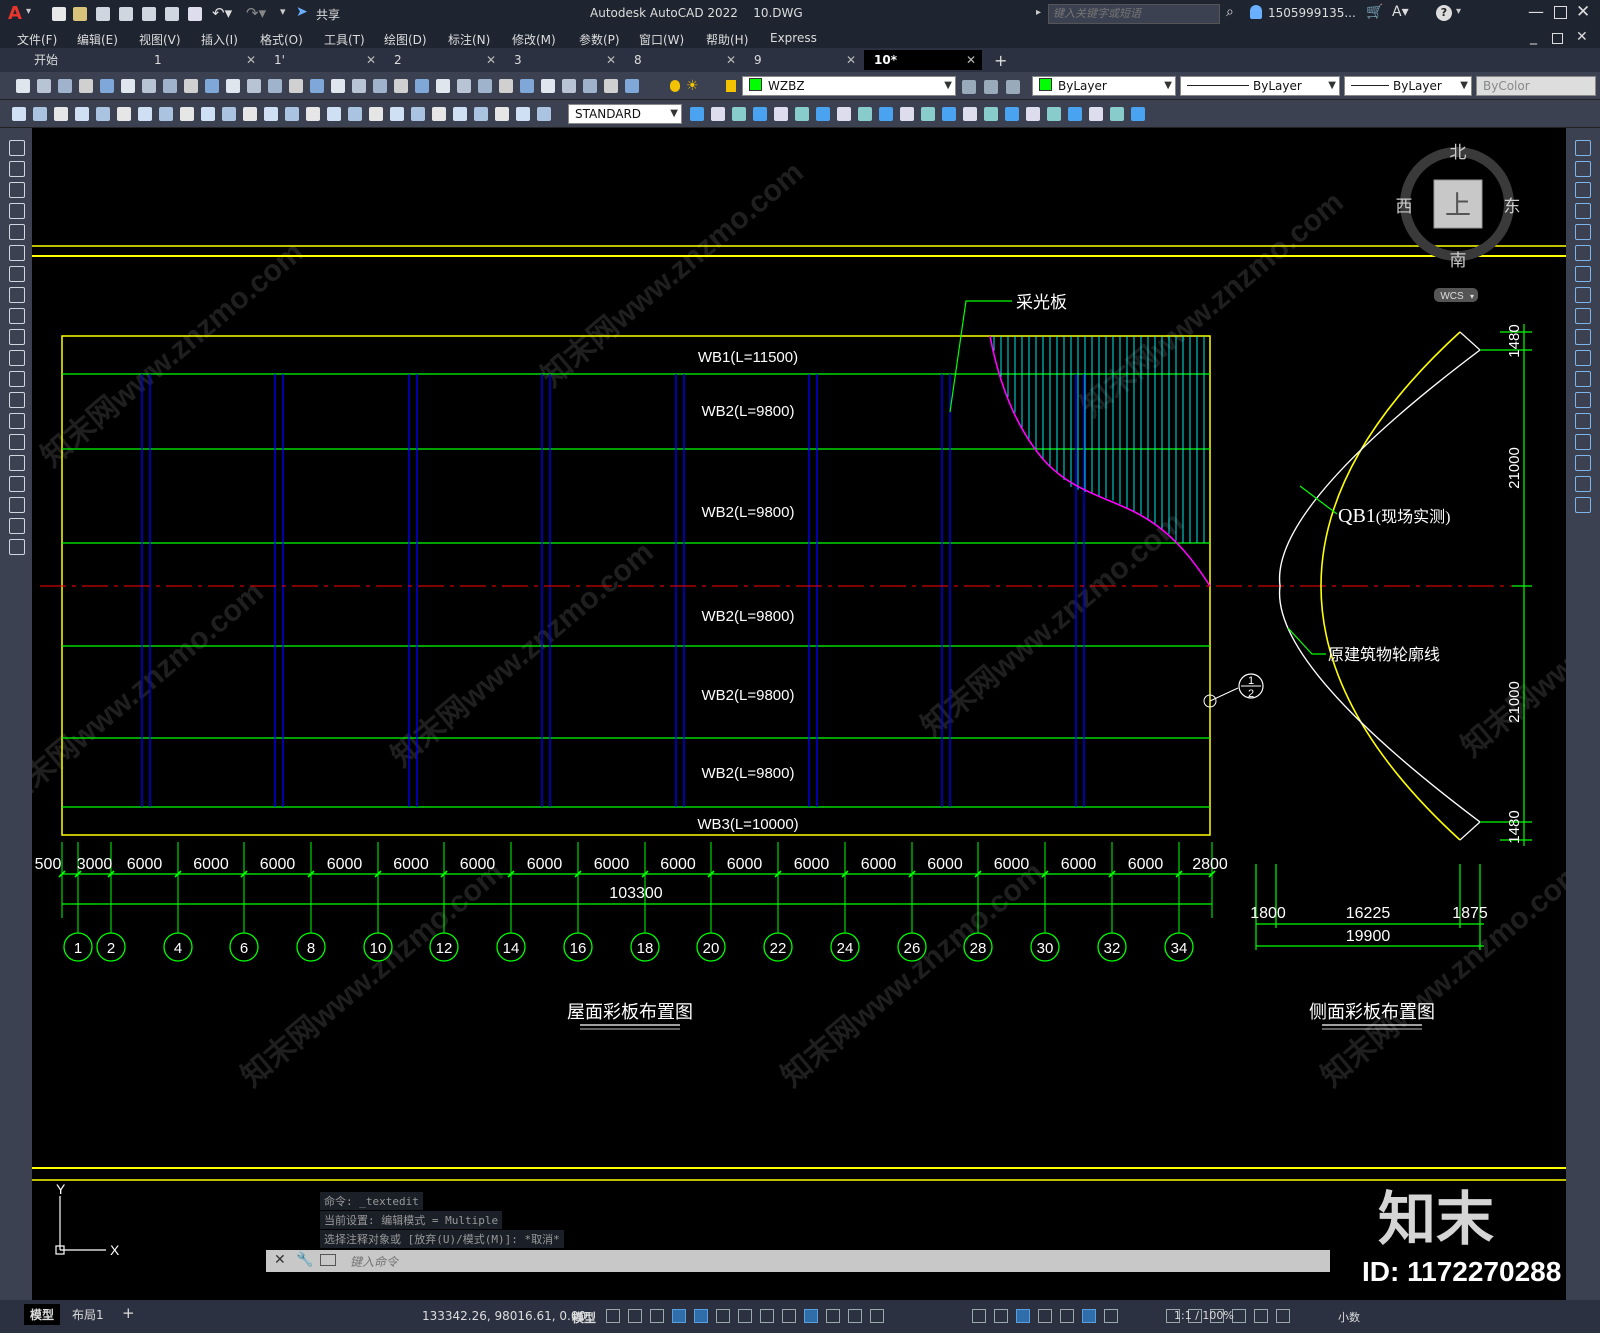 This screenshot has width=1600, height=1333. What do you see at coordinates (849, 86) in the screenshot?
I see `layer-dropdown: WZBZ ▼` at bounding box center [849, 86].